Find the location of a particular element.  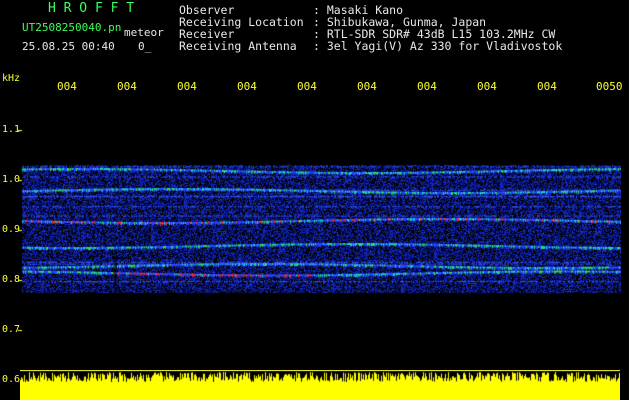

filename-label: UT2508250040.pn is located at coordinates (72, 27).